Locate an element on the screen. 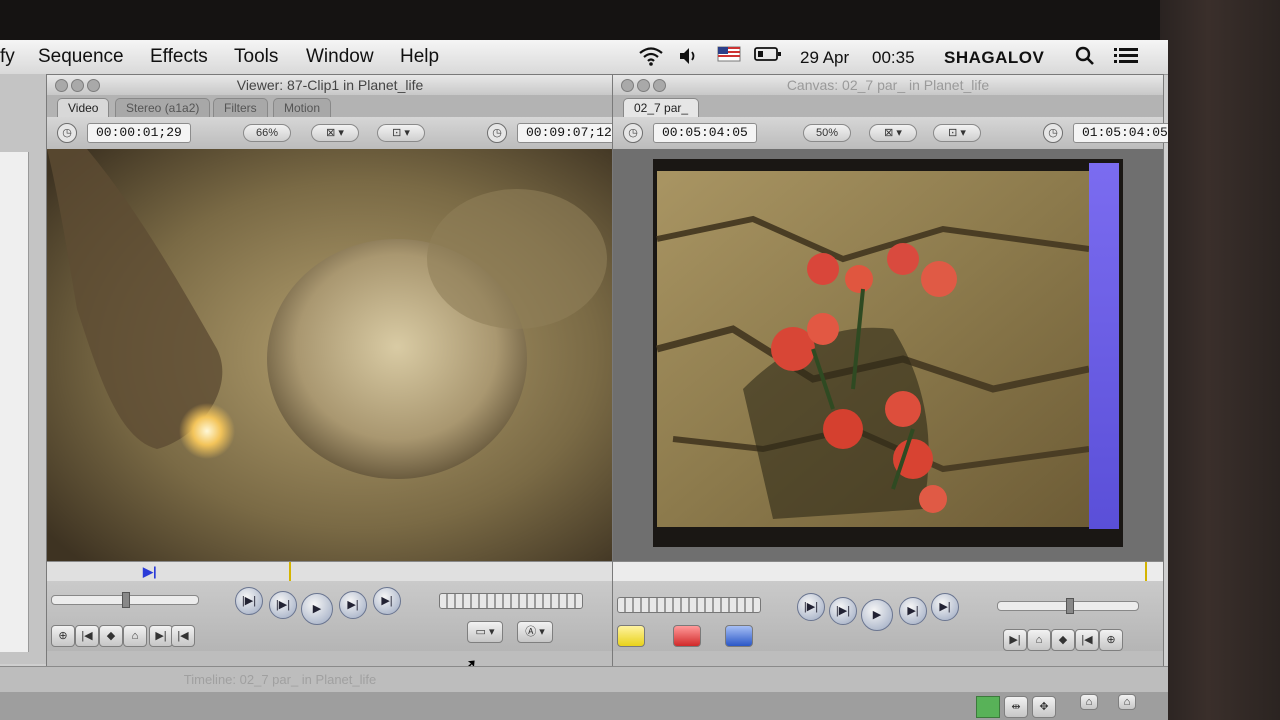 The height and width of the screenshot is (720, 1280). device-bezel-top is located at coordinates (640, 21).